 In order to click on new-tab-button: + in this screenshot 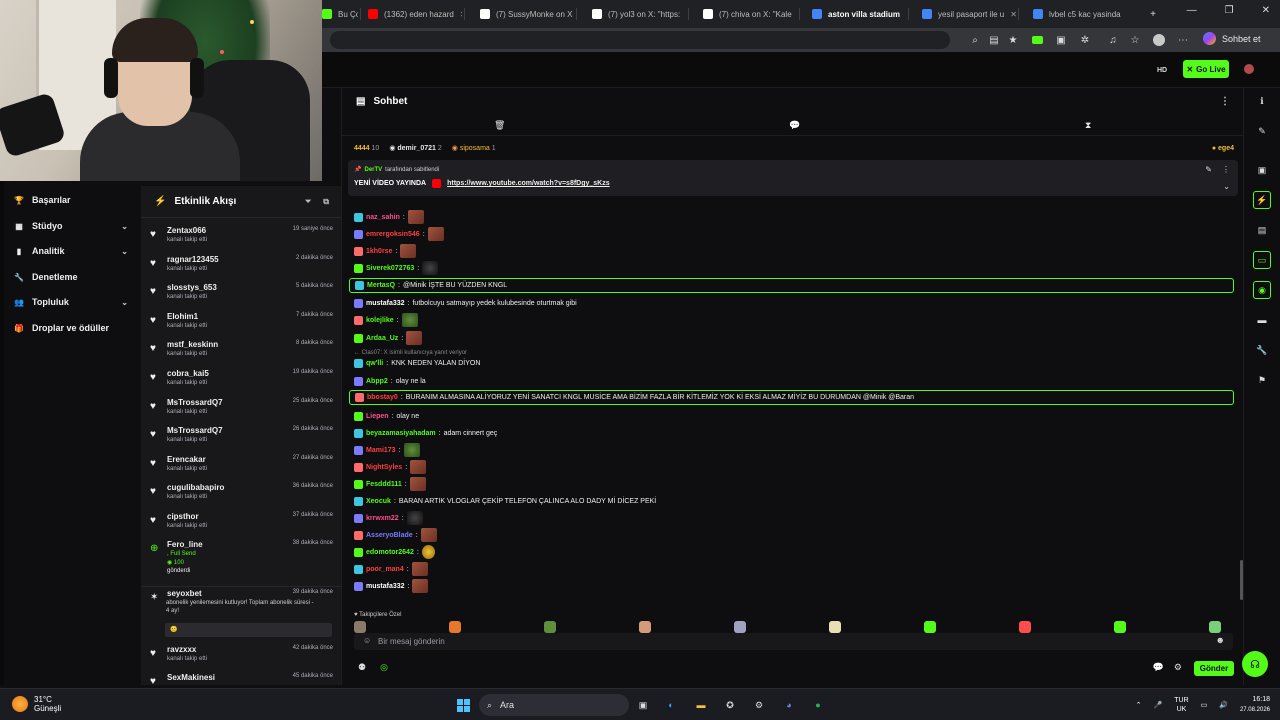, I will do `click(1153, 14)`.